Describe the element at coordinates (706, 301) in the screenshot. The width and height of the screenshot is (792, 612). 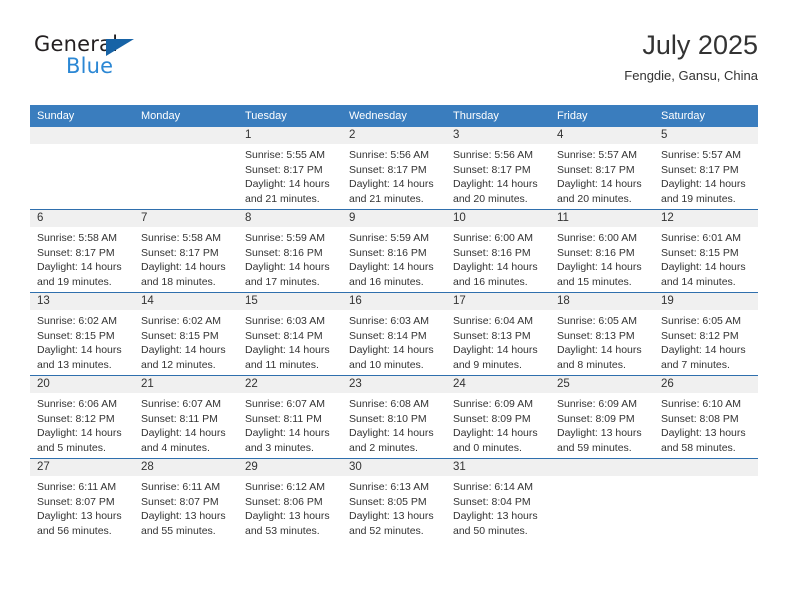
I see `day-number: 19` at that location.